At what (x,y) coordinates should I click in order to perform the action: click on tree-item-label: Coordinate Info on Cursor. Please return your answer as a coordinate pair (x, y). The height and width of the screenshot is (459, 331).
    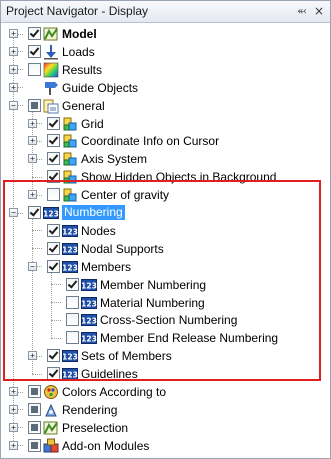
    Looking at the image, I should click on (150, 141).